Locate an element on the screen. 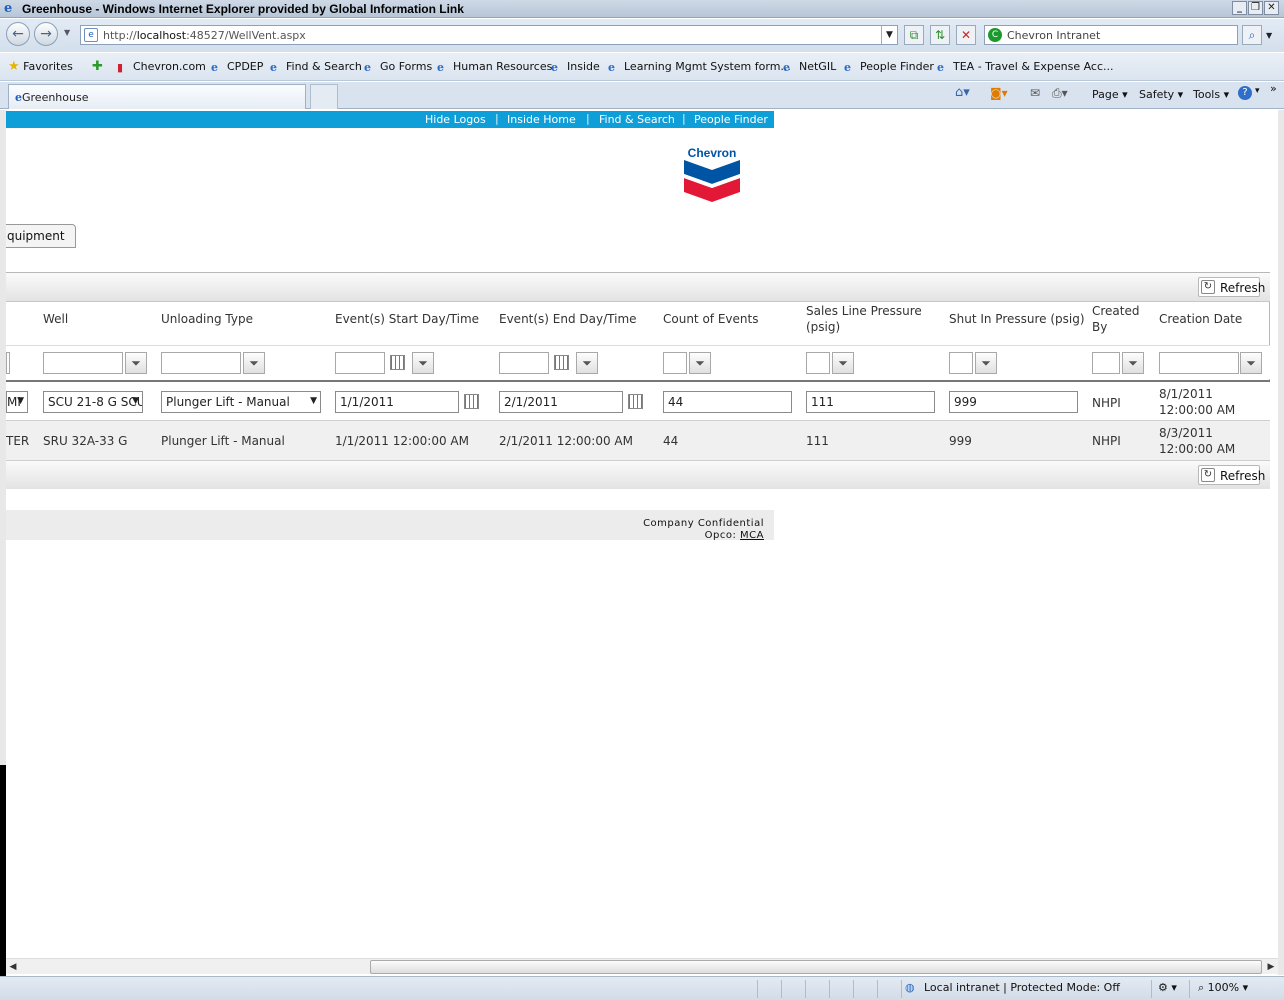 This screenshot has width=1284, height=1000. favorites-button: ★ Favorites is located at coordinates (40, 67).